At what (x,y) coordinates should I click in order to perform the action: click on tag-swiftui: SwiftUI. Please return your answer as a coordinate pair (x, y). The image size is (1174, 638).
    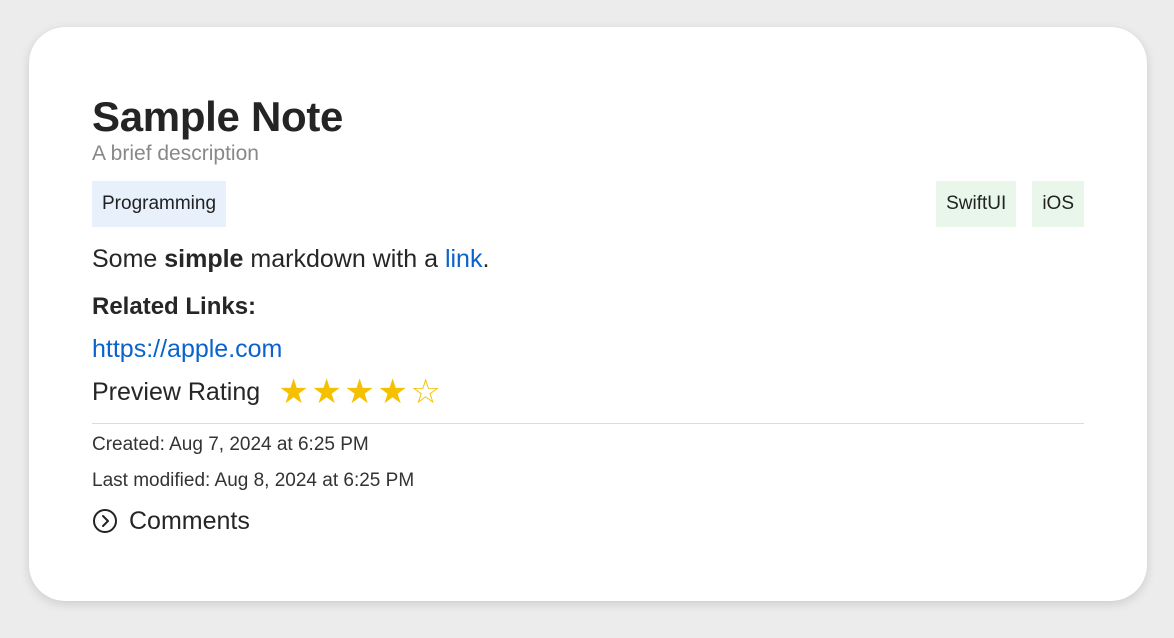
    Looking at the image, I should click on (976, 204).